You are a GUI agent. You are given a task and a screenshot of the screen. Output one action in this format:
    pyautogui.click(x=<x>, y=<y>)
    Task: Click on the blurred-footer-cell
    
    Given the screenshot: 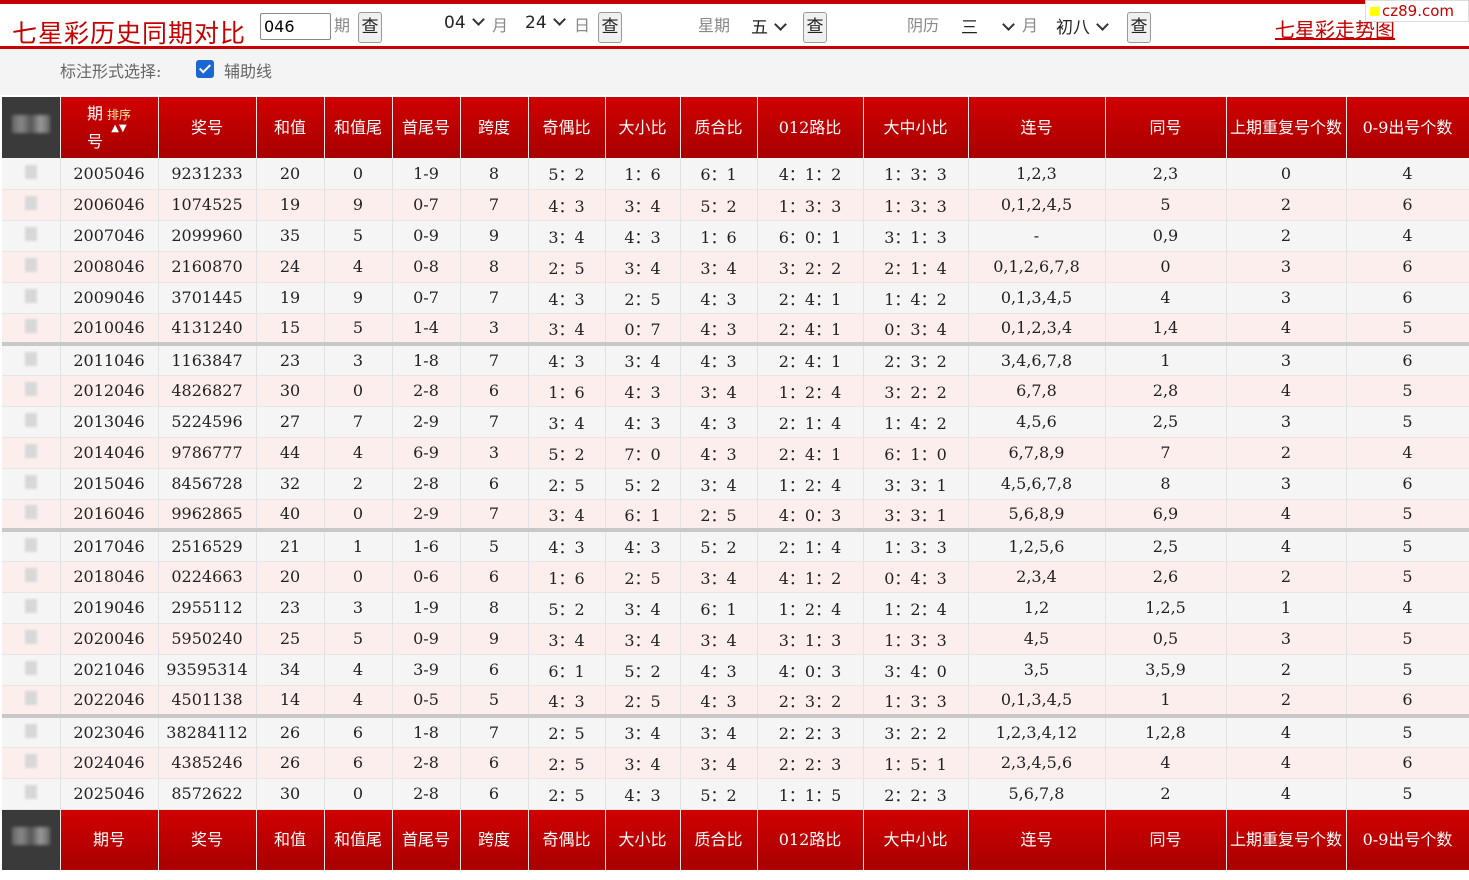 What is the action you would take?
    pyautogui.click(x=31, y=839)
    